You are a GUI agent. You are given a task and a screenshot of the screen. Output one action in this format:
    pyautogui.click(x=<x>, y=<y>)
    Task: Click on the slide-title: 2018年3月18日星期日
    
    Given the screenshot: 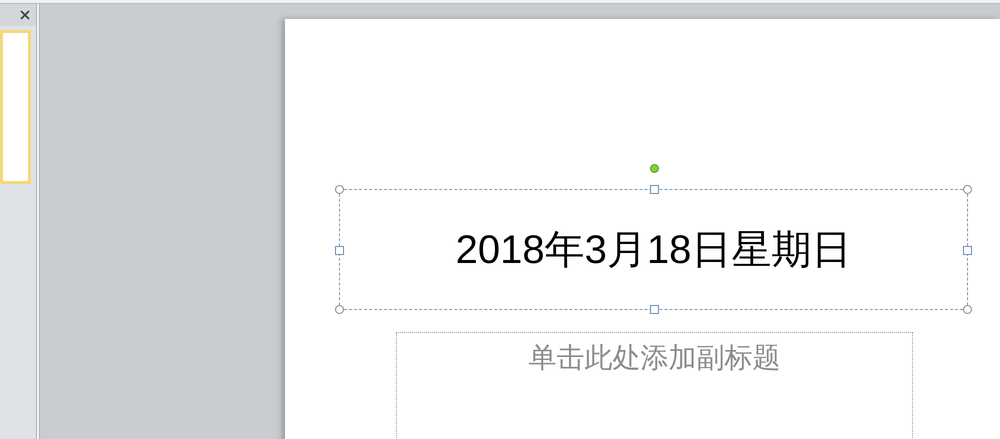 What is the action you would take?
    pyautogui.click(x=654, y=250)
    